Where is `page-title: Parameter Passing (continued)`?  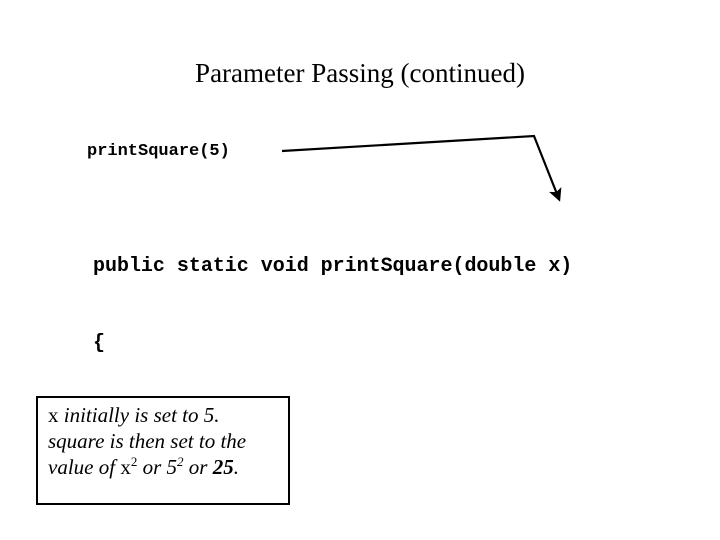 page-title: Parameter Passing (continued) is located at coordinates (360, 73).